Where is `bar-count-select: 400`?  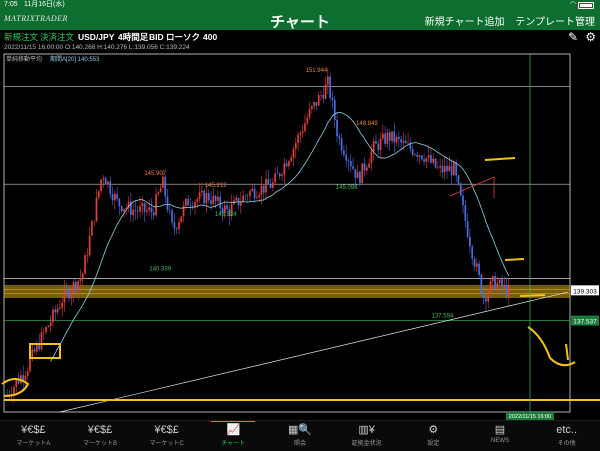
bar-count-select: 400 is located at coordinates (210, 37).